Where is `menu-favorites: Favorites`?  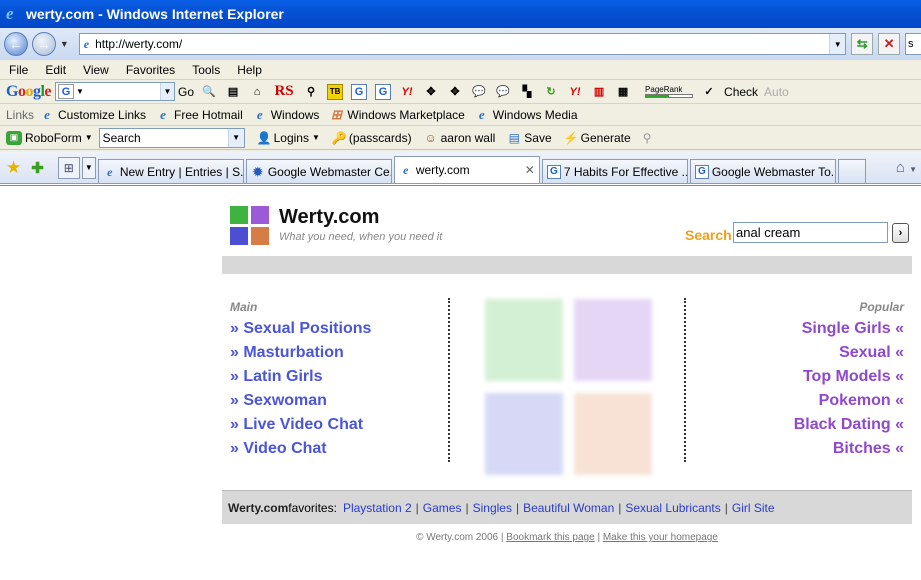 menu-favorites: Favorites is located at coordinates (150, 70).